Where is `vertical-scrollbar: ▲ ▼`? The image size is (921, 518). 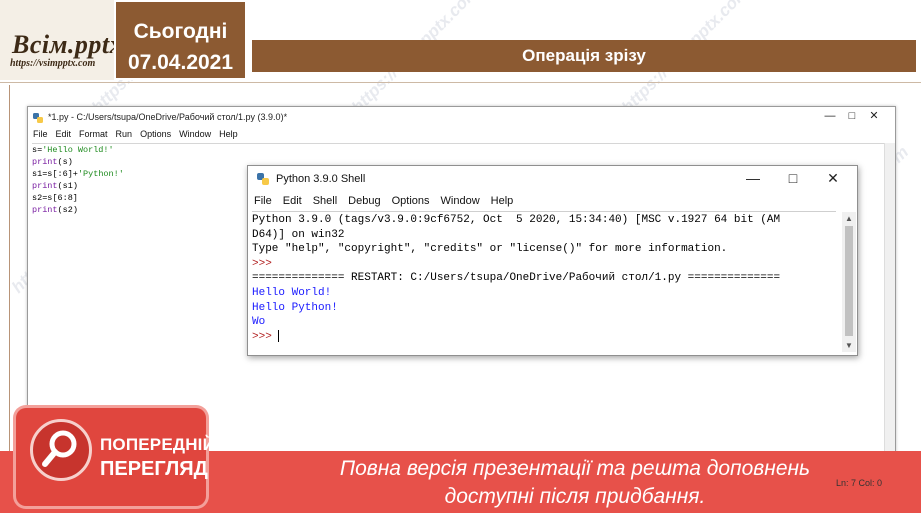 vertical-scrollbar: ▲ ▼ is located at coordinates (849, 282).